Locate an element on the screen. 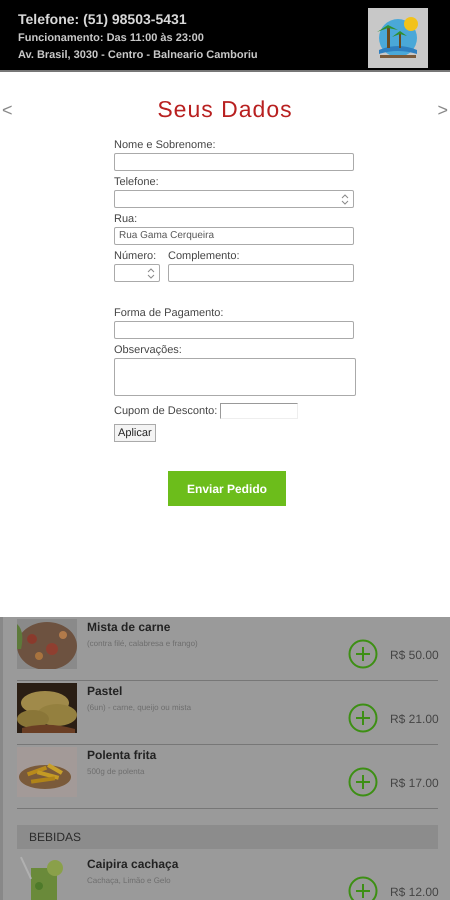 This screenshot has width=450, height=900. field-label: Número: is located at coordinates (136, 256).